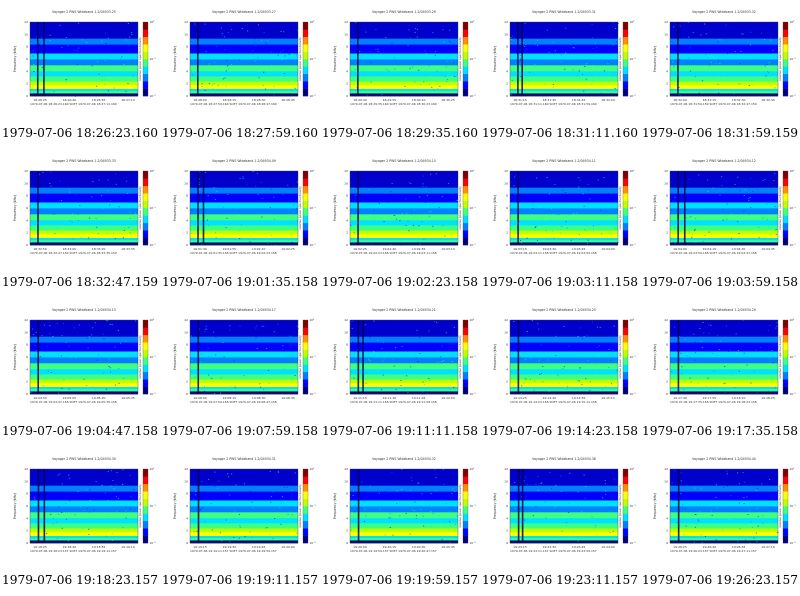 The image size is (800, 596). What do you see at coordinates (128, 249) in the screenshot?
I see `x-tick-label: 18:33:35` at bounding box center [128, 249].